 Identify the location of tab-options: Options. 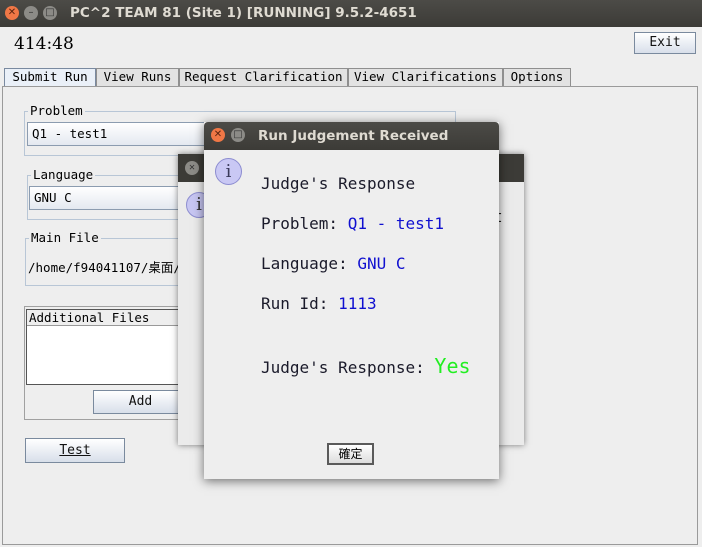
(537, 77).